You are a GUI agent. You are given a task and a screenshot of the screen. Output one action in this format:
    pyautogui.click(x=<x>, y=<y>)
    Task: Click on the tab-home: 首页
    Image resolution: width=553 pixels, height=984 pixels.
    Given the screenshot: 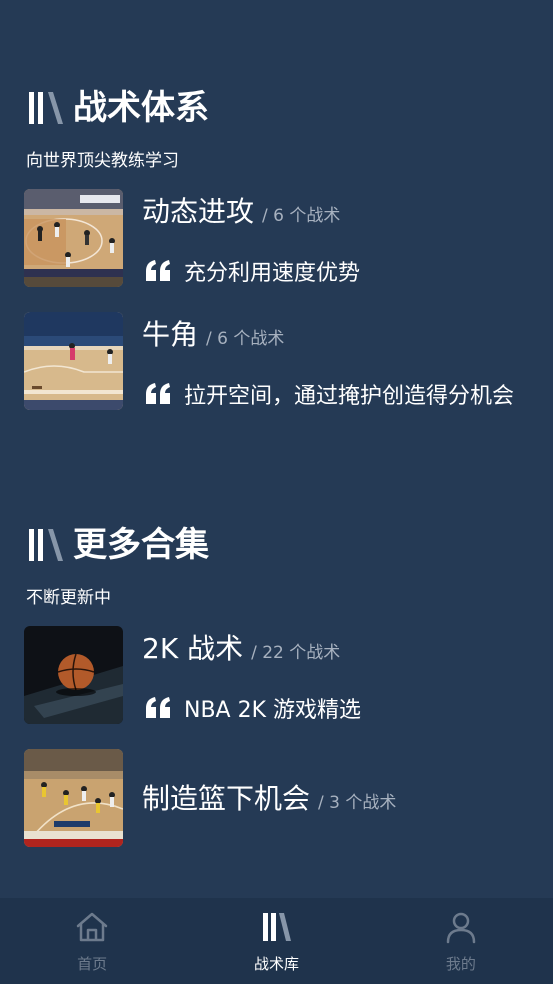 What is the action you would take?
    pyautogui.click(x=92, y=941)
    